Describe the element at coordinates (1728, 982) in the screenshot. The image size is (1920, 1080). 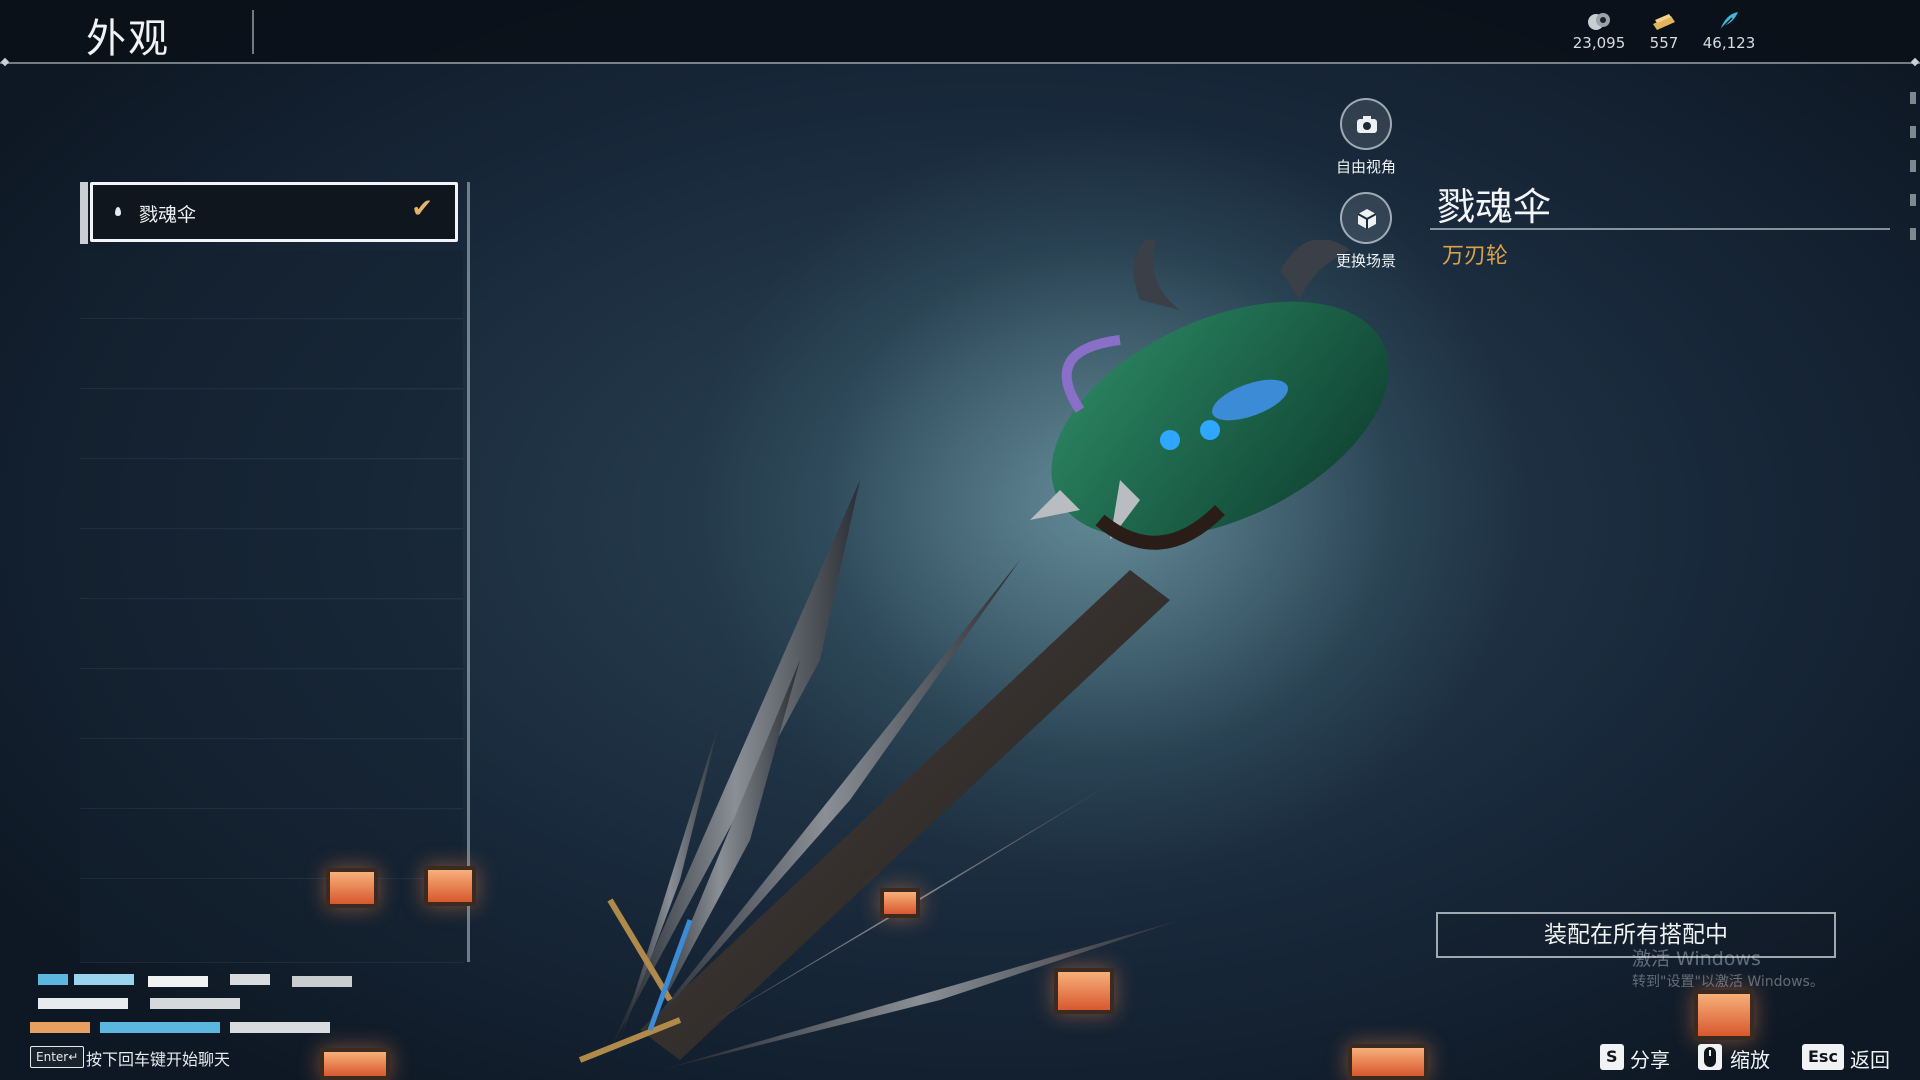
I see `activation-watermark-hint: 转到"设置"以激活 Windows。` at that location.